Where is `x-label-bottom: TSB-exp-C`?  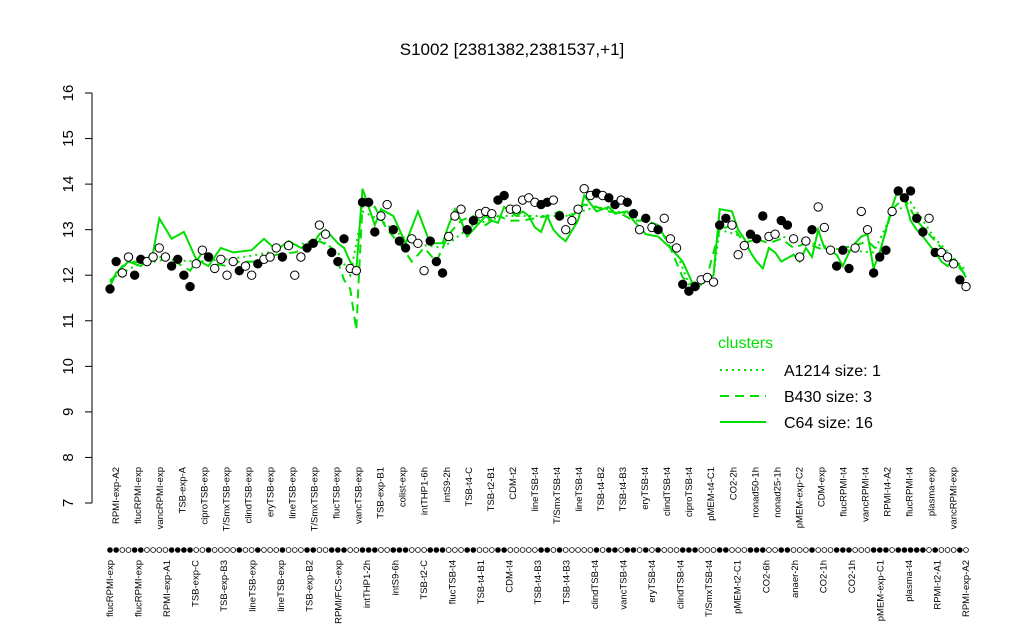 x-label-bottom: TSB-exp-C is located at coordinates (196, 583).